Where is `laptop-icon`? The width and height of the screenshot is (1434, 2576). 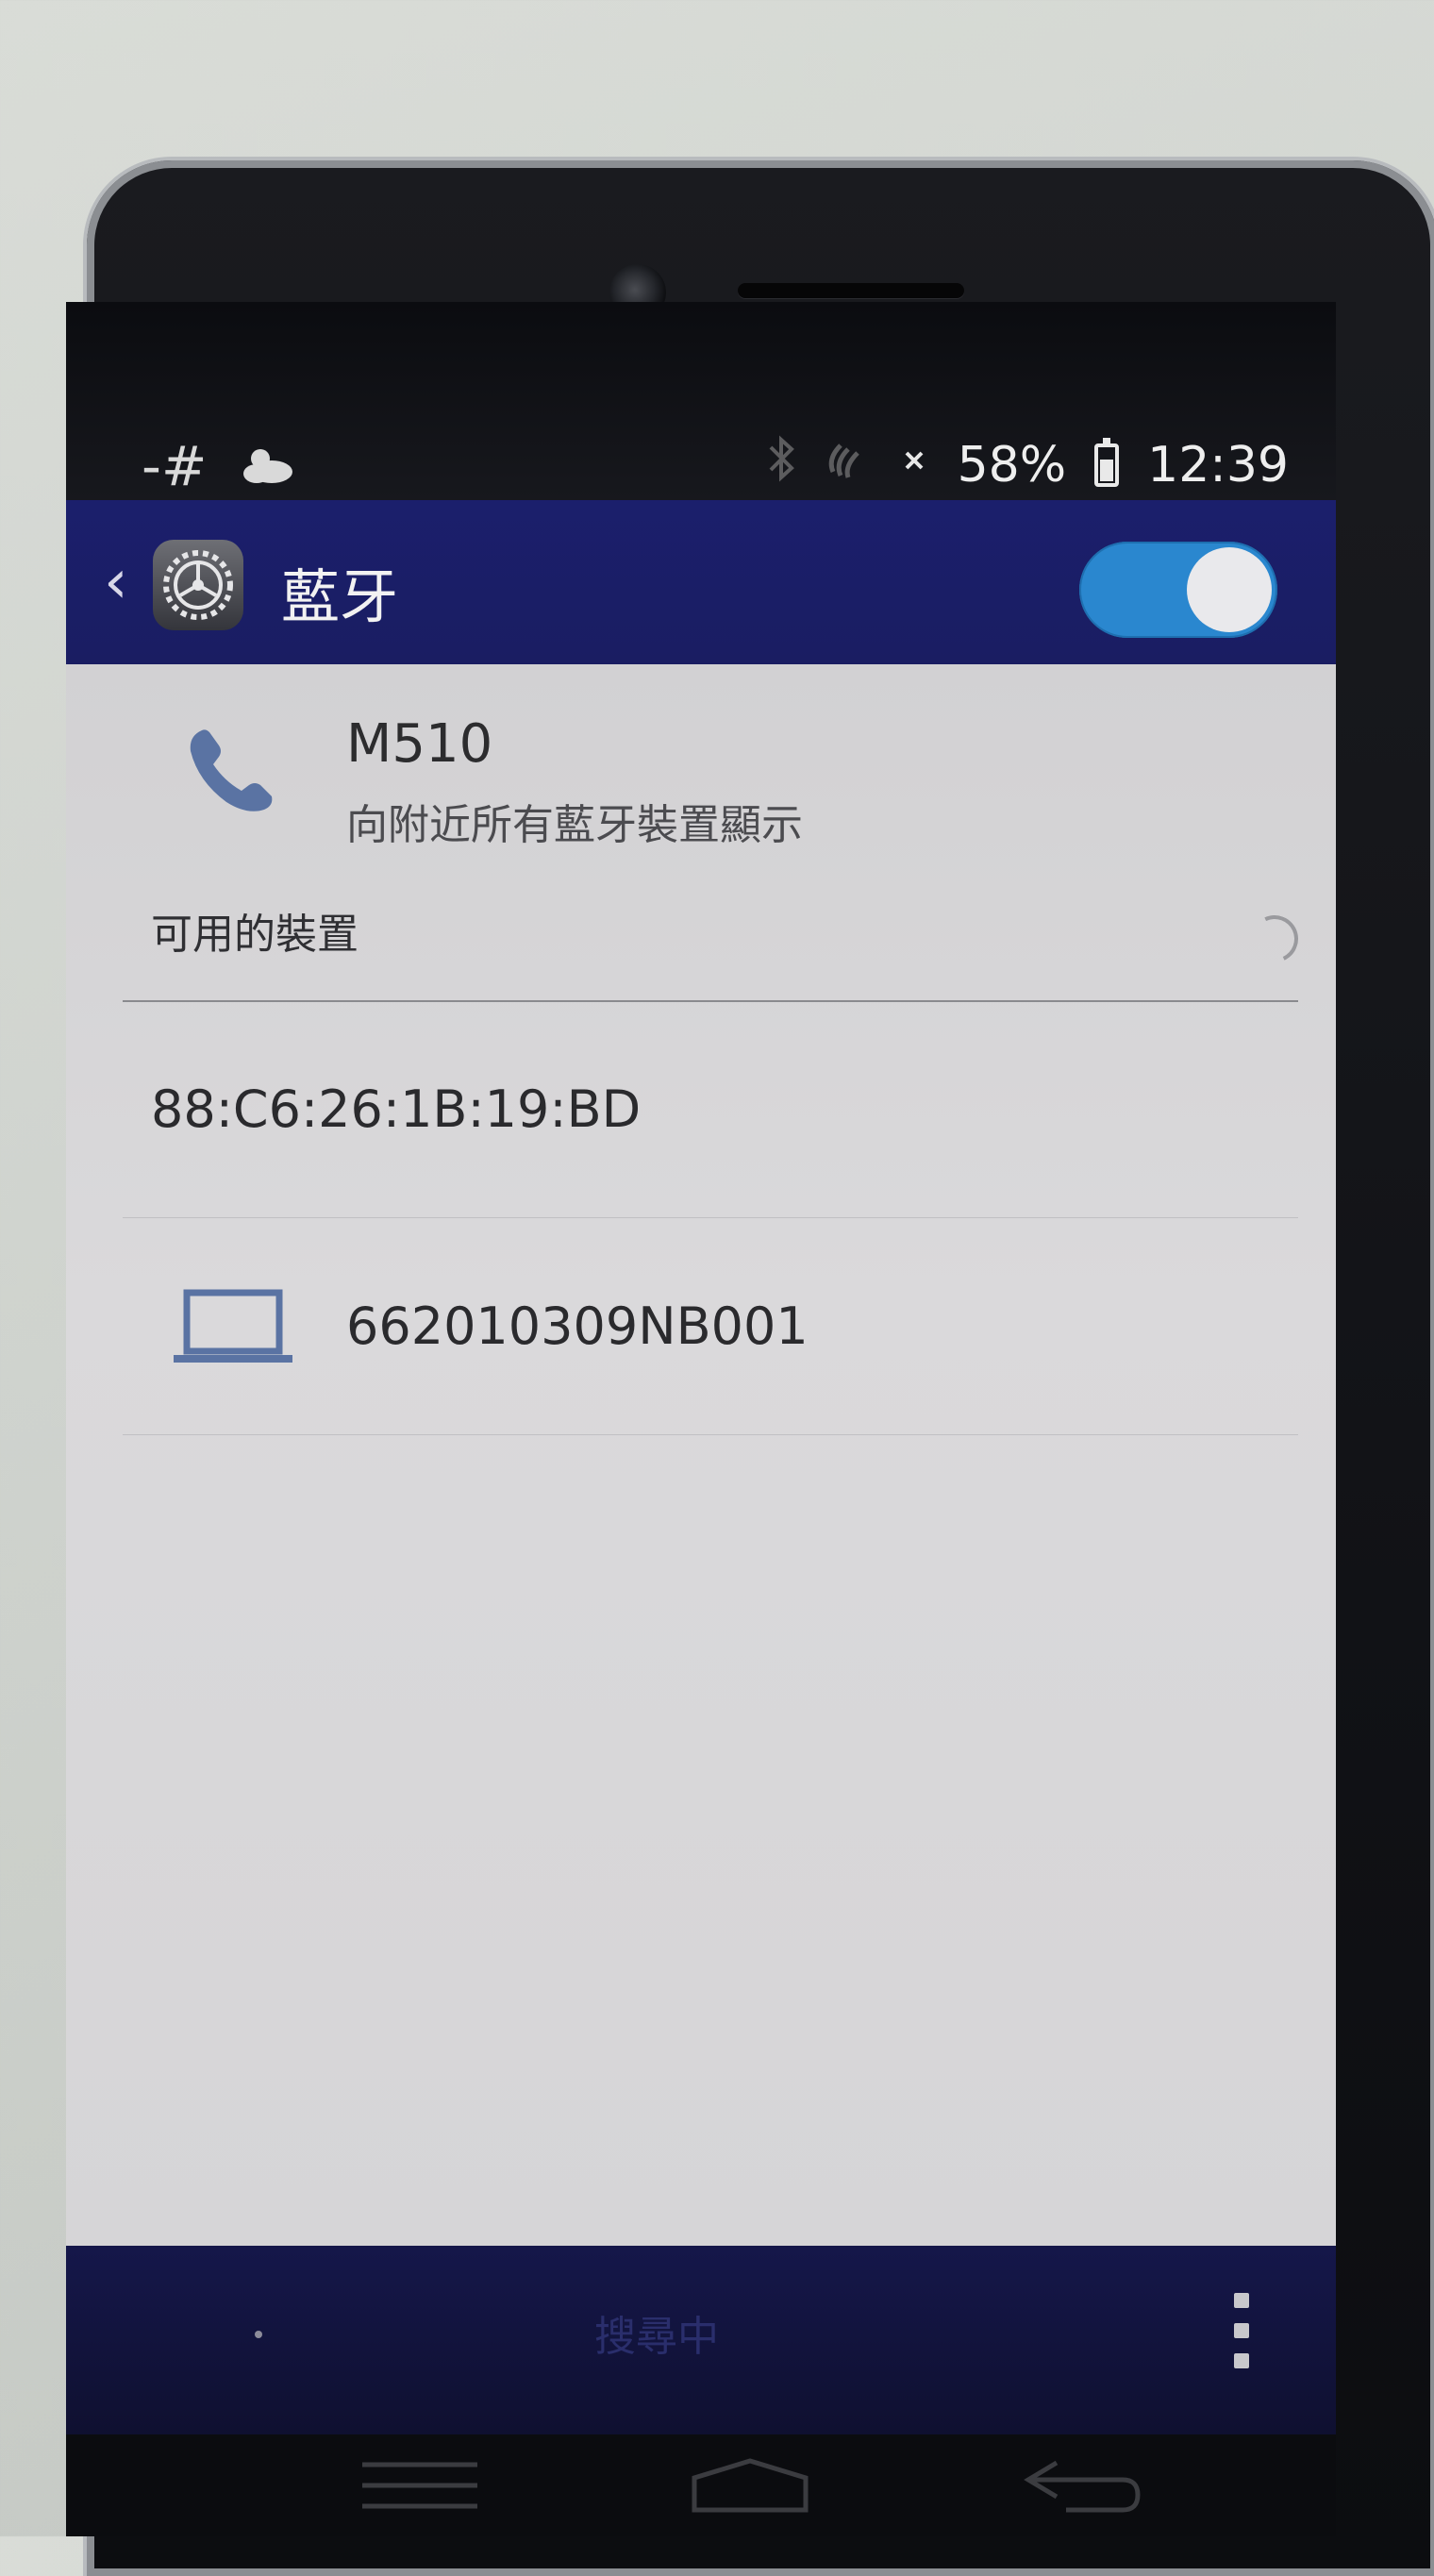 laptop-icon is located at coordinates (233, 1326).